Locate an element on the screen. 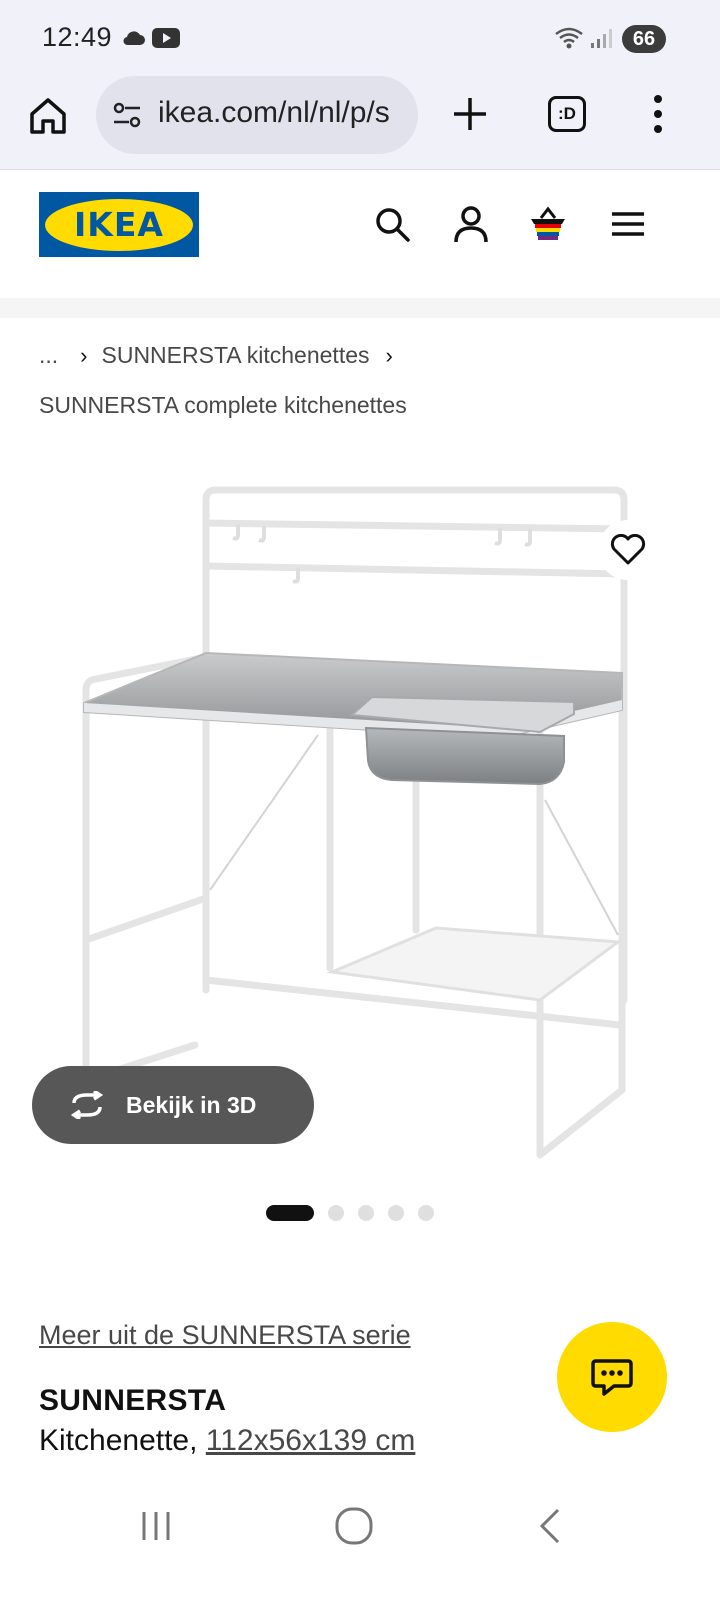 This screenshot has height=1600, width=720. status-time: 12:49 is located at coordinates (77, 37).